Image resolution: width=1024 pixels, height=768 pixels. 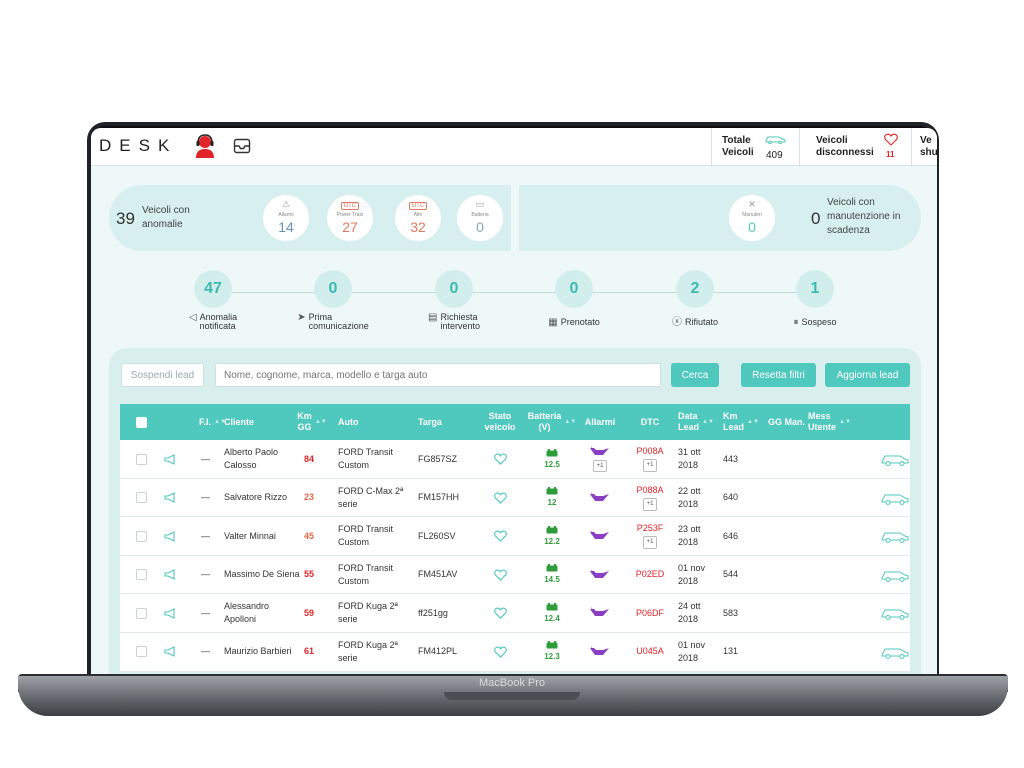 I want to click on circle-allarmi: ⚠ Allarmi 14, so click(x=286, y=218).